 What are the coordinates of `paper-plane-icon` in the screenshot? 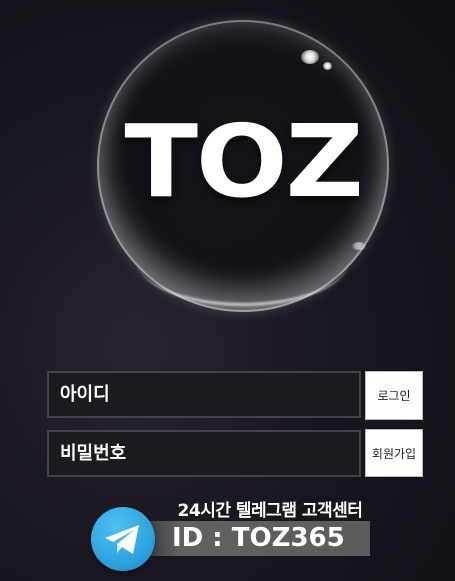 It's located at (122, 539).